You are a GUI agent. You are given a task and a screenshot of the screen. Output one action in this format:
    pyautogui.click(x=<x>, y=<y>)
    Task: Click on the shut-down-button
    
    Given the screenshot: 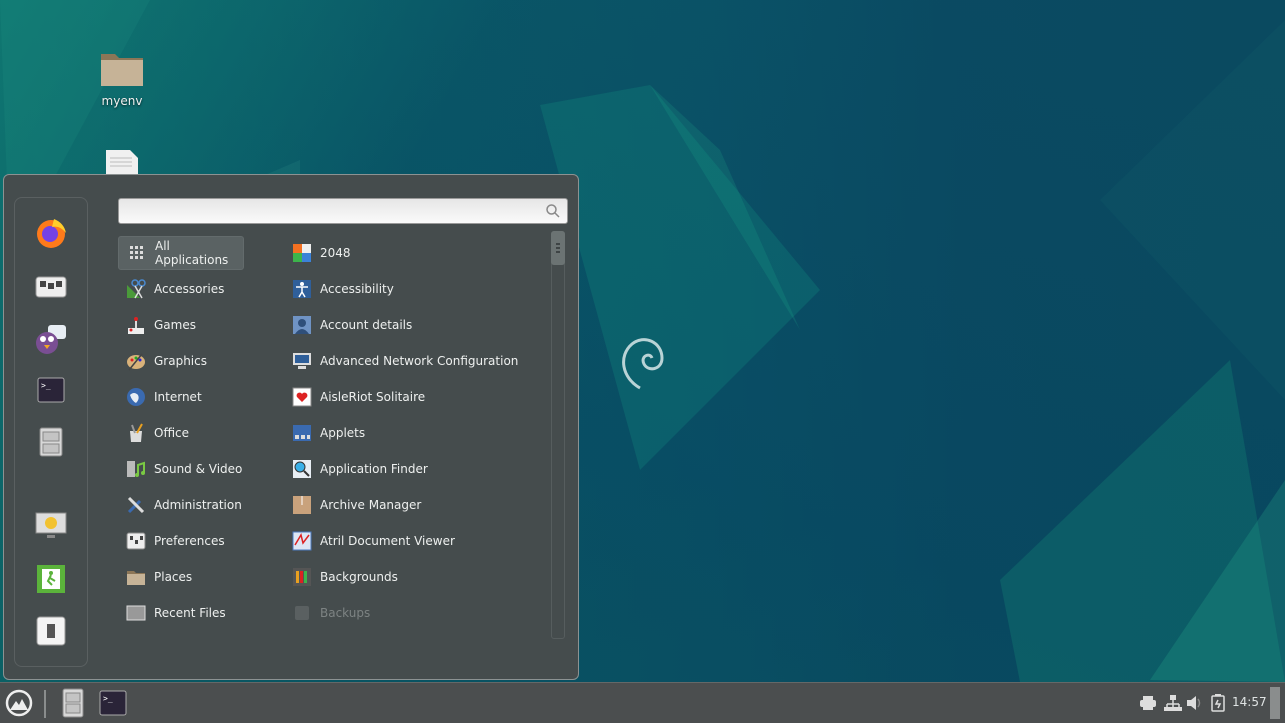 What is the action you would take?
    pyautogui.click(x=51, y=631)
    